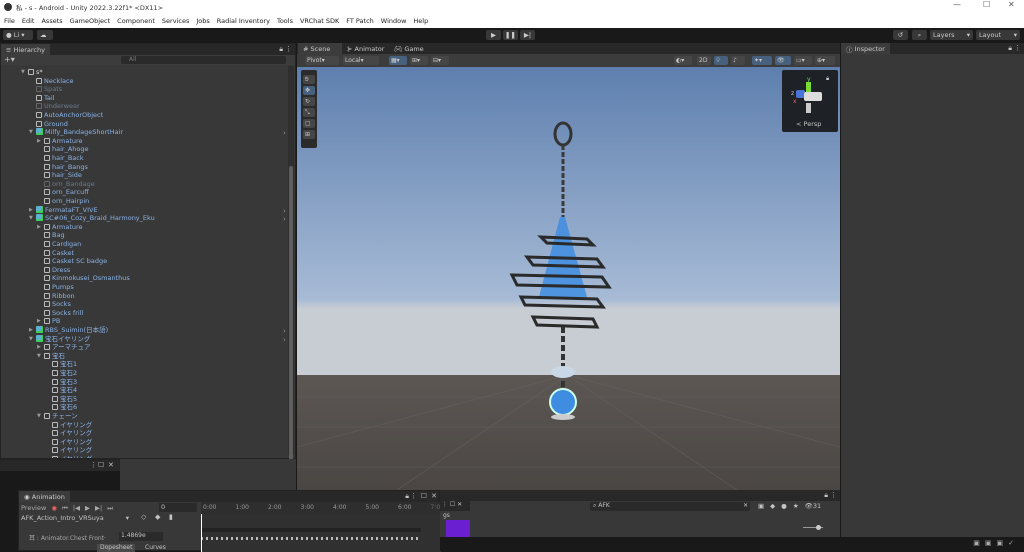  Describe the element at coordinates (440, 60) in the screenshot. I see `ruler-button: ⊟▾` at that location.